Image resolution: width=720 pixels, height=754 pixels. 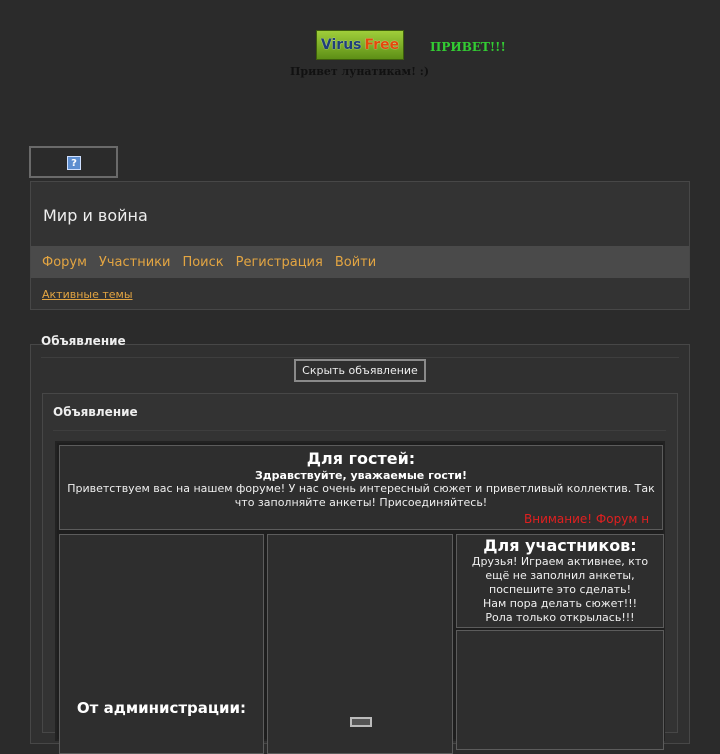 I want to click on virus-free-badge: Virus Free, so click(x=360, y=45).